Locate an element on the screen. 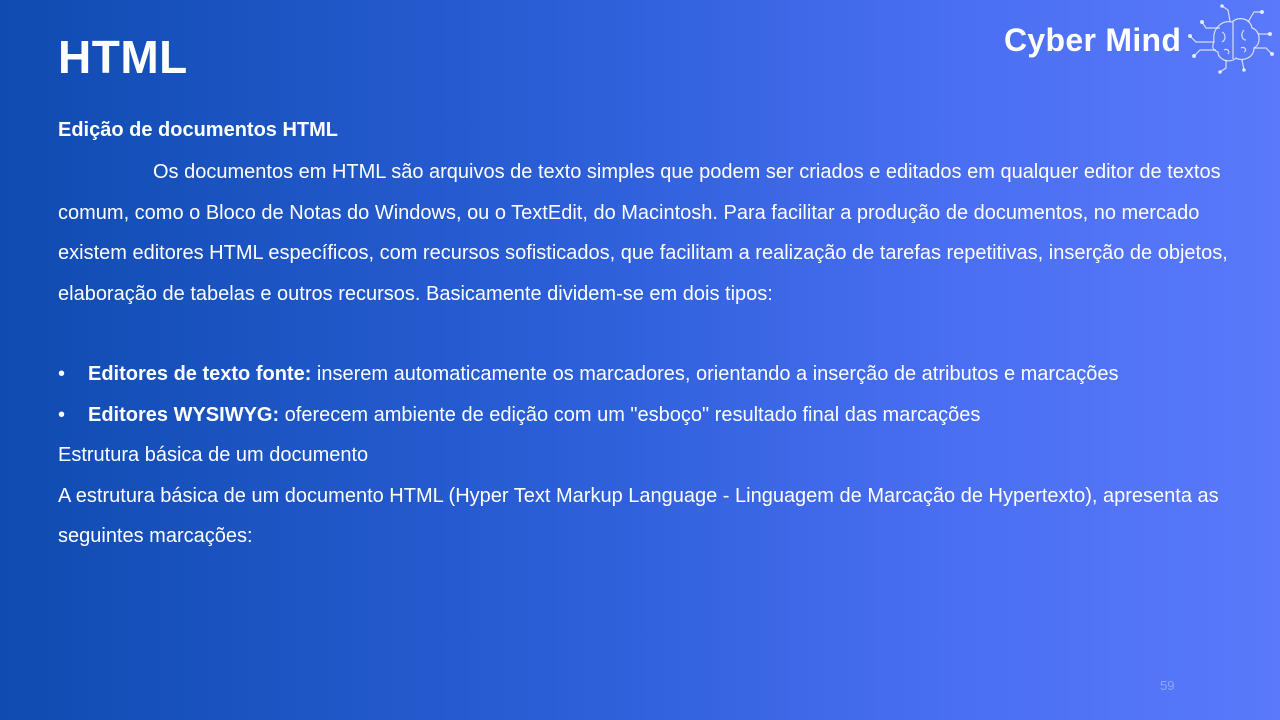 This screenshot has width=1280, height=720. brain-circuit-icon is located at coordinates (1231, 39).